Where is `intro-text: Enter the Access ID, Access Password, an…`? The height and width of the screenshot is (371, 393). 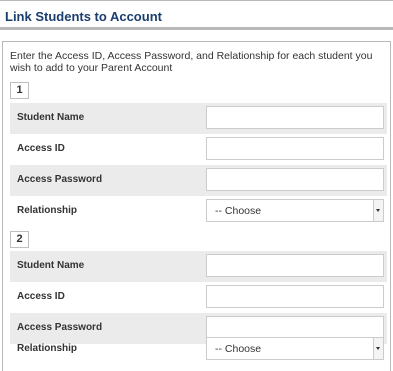 intro-text: Enter the Access ID, Access Password, an… is located at coordinates (191, 62).